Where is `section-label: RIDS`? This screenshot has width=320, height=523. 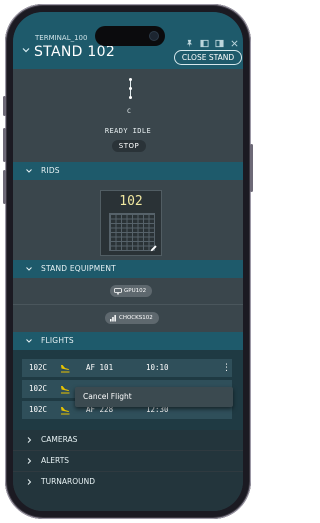 section-label: RIDS is located at coordinates (50, 170).